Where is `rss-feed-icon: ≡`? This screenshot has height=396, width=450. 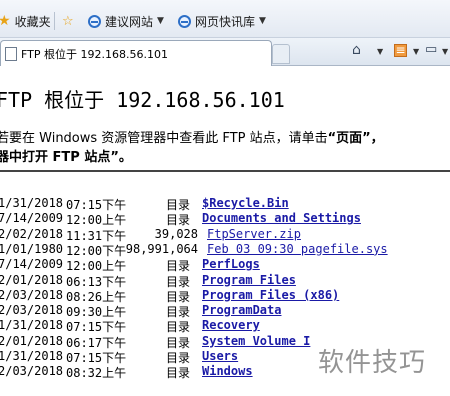 rss-feed-icon: ≡ is located at coordinates (400, 50).